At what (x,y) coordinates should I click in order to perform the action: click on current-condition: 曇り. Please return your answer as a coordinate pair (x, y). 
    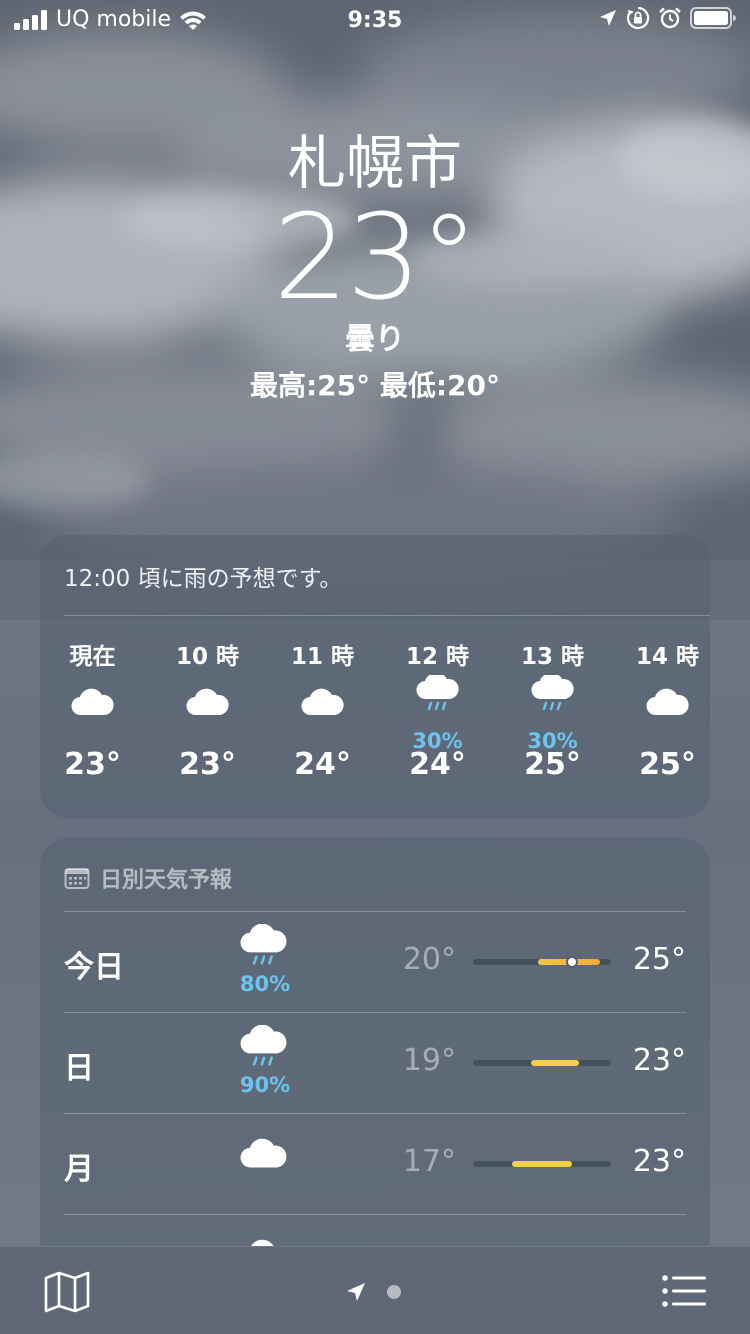
    Looking at the image, I should click on (375, 339).